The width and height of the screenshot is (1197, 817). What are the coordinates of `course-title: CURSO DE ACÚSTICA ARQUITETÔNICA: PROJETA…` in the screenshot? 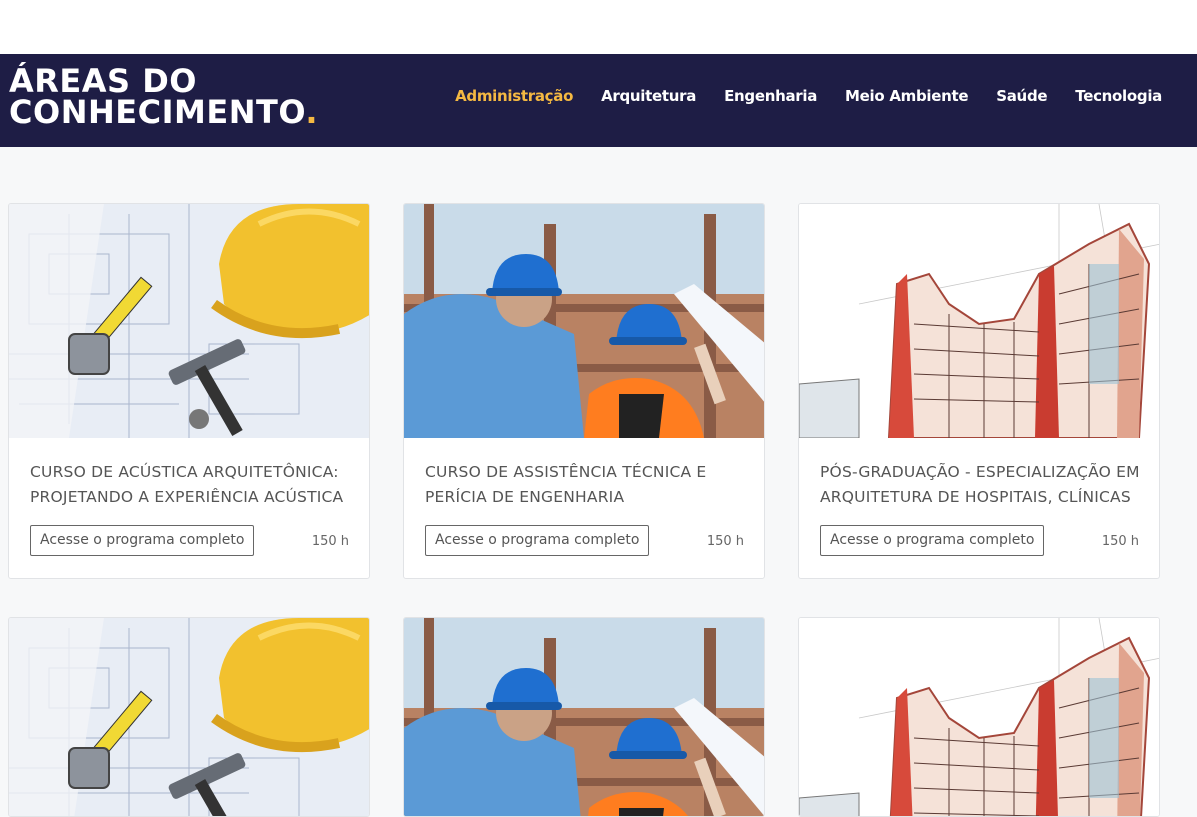 It's located at (195, 485).